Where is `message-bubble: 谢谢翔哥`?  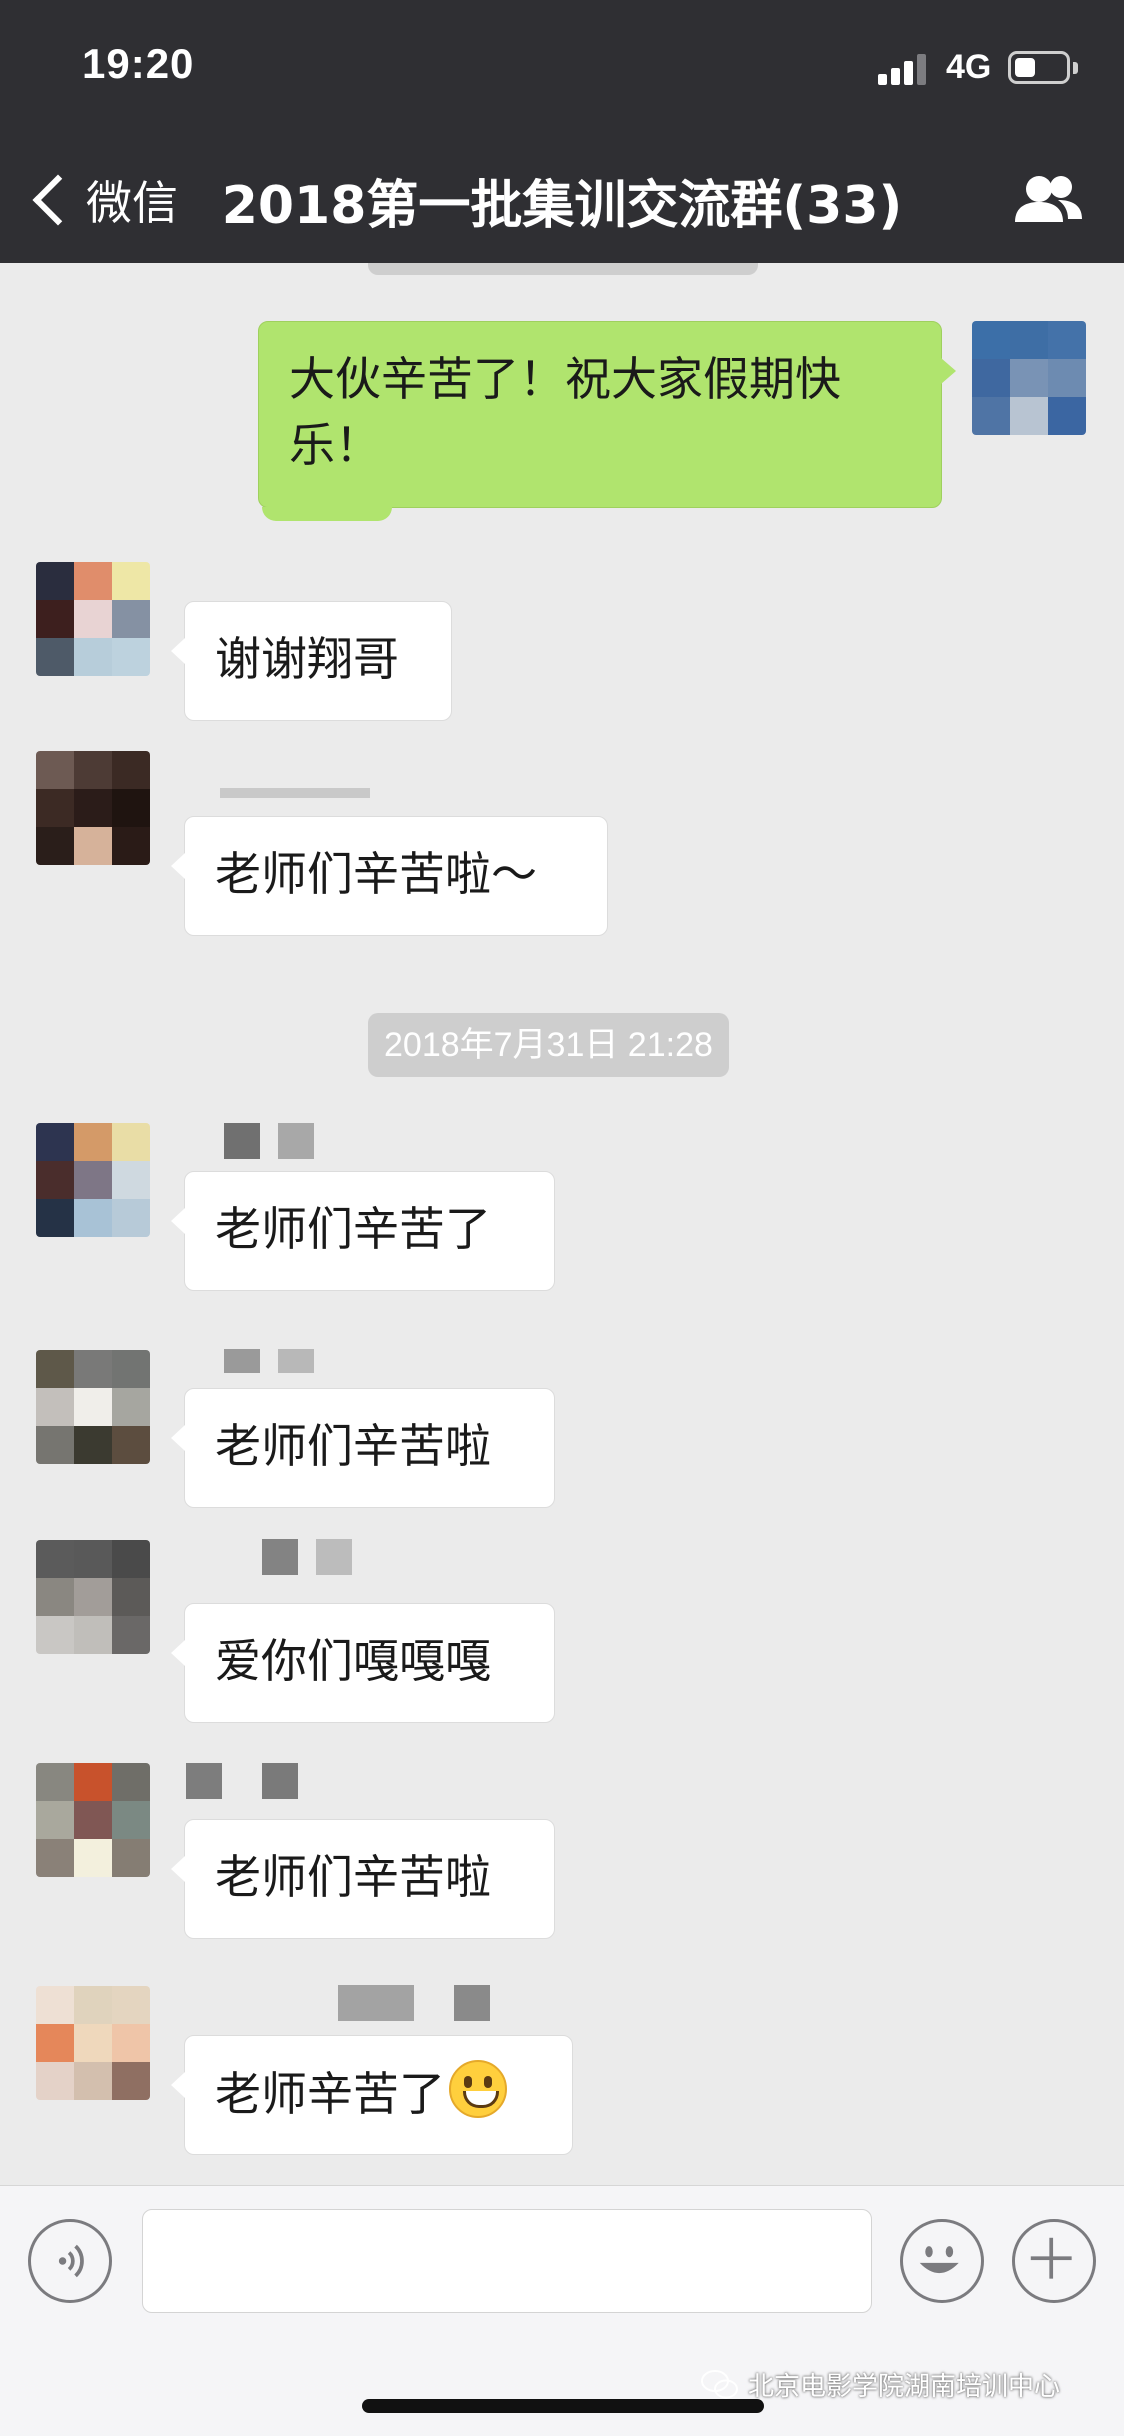 message-bubble: 谢谢翔哥 is located at coordinates (311, 661).